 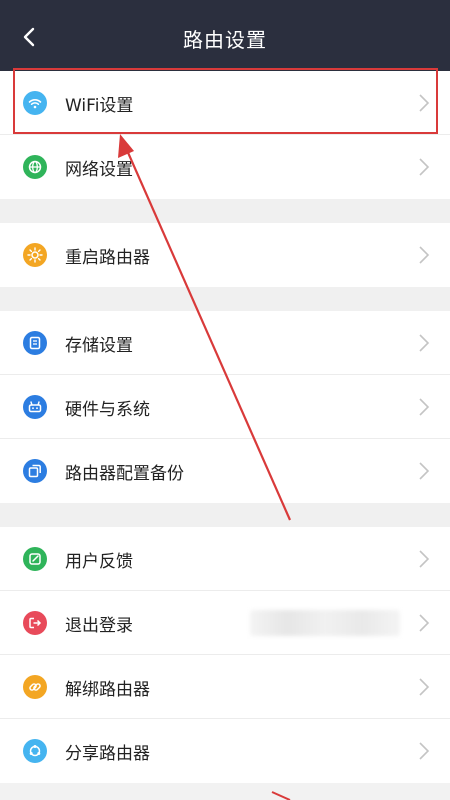 What do you see at coordinates (35, 343) in the screenshot?
I see `storage-icon` at bounding box center [35, 343].